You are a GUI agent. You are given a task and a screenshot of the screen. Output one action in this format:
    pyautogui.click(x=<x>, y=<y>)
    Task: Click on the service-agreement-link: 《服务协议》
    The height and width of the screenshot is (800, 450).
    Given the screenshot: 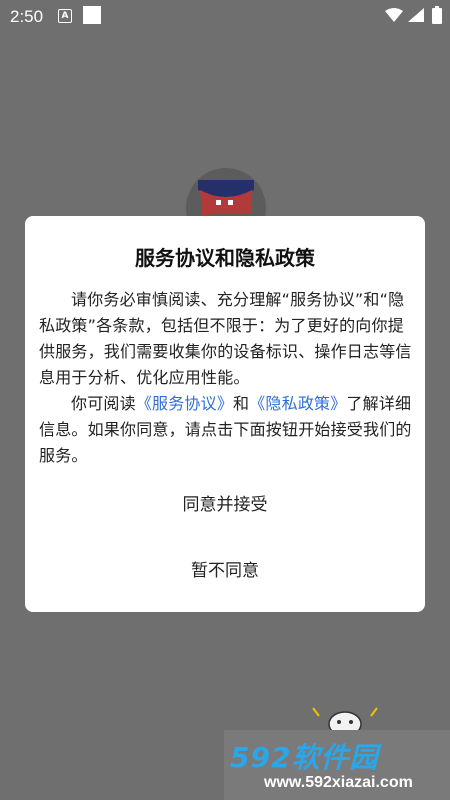 What is the action you would take?
    pyautogui.click(x=184, y=403)
    